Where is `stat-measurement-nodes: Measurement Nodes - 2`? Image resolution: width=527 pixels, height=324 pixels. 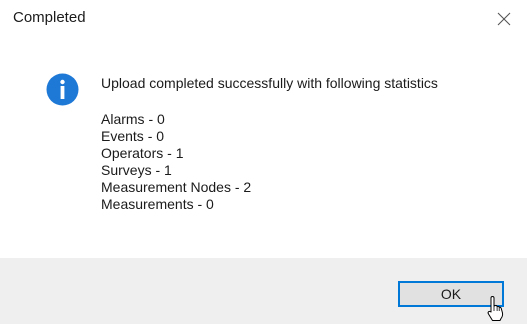
stat-measurement-nodes: Measurement Nodes - 2 is located at coordinates (176, 187).